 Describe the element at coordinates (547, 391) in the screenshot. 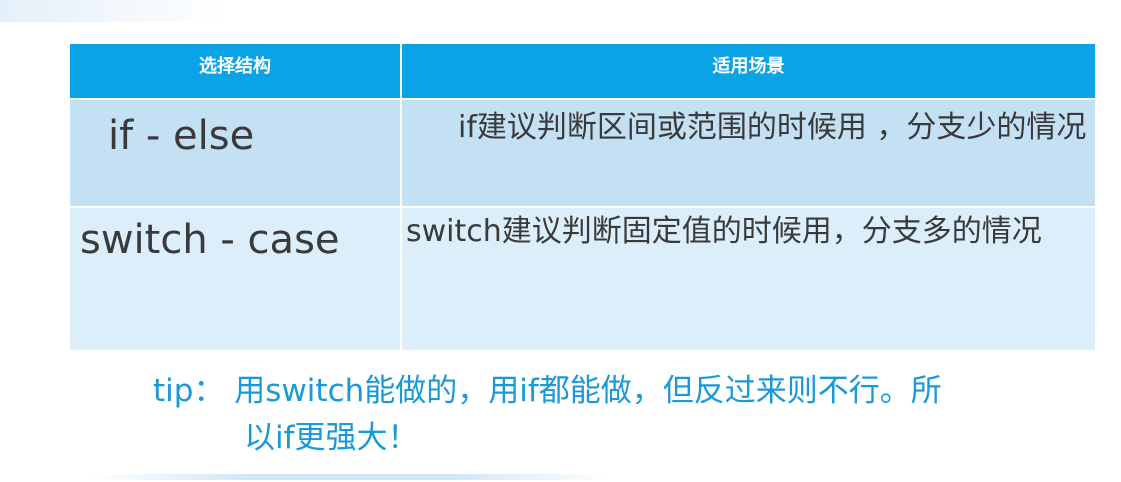

I see `tip-line-1: tip： 用switch能做的，用if都能做，但反过来则不行。所` at that location.